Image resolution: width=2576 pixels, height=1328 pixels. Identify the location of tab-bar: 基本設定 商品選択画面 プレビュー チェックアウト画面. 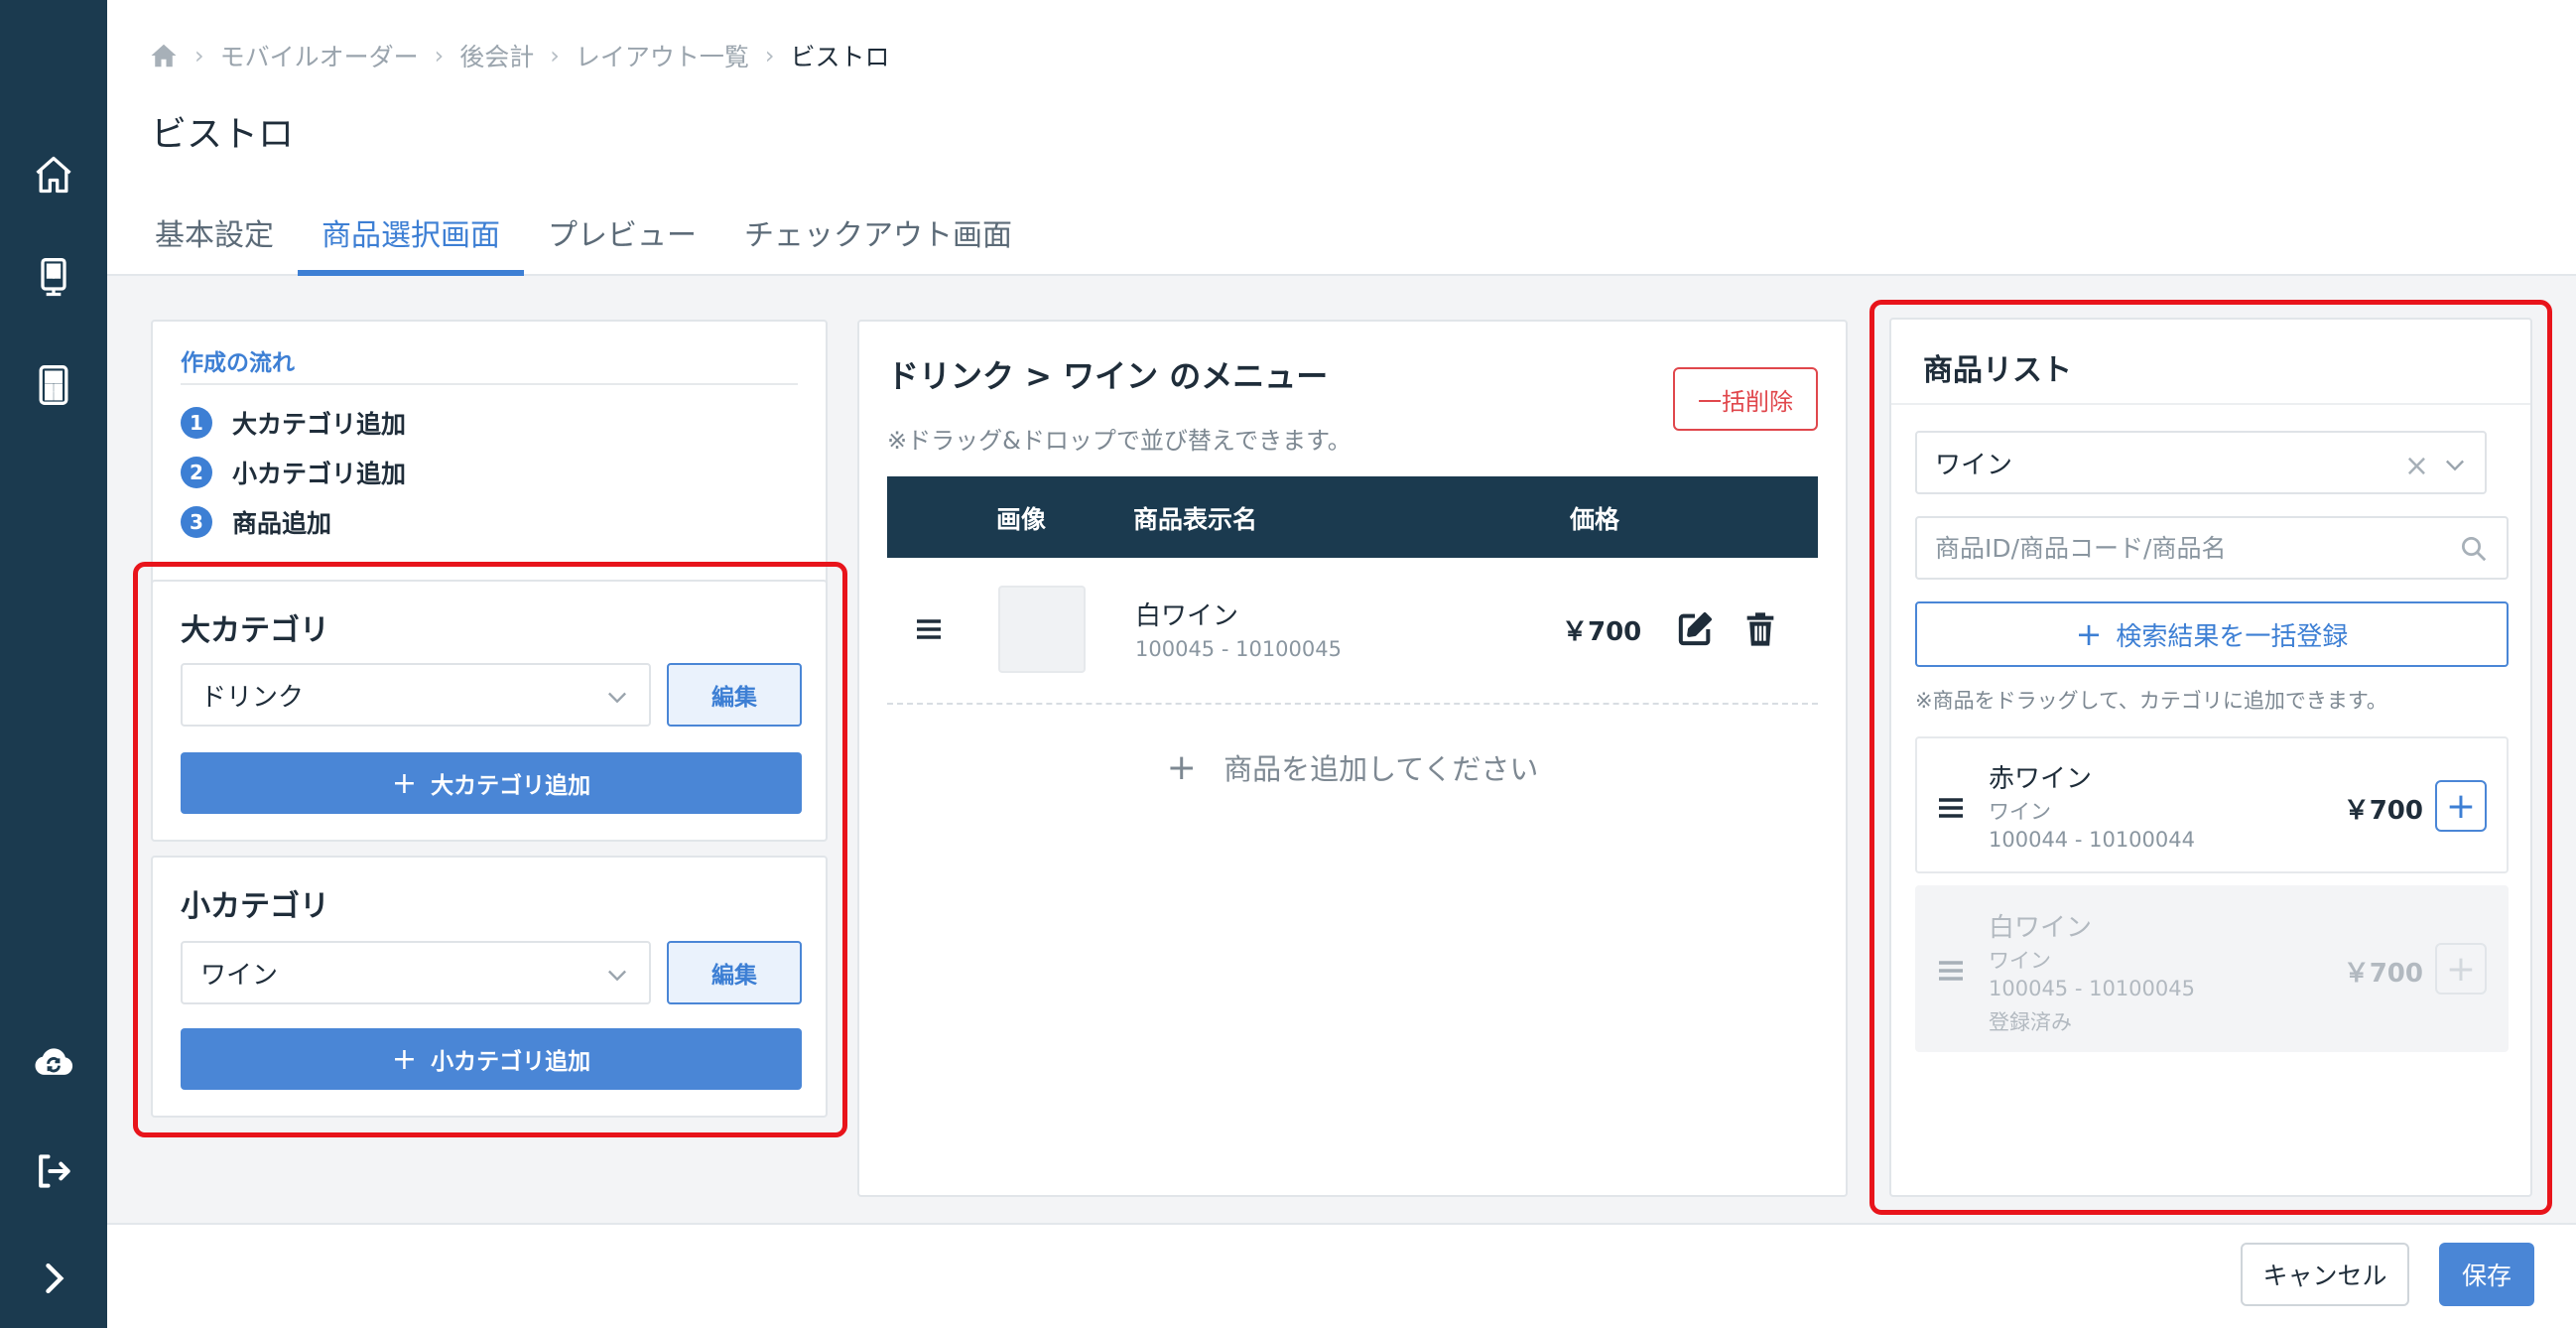
(584, 238).